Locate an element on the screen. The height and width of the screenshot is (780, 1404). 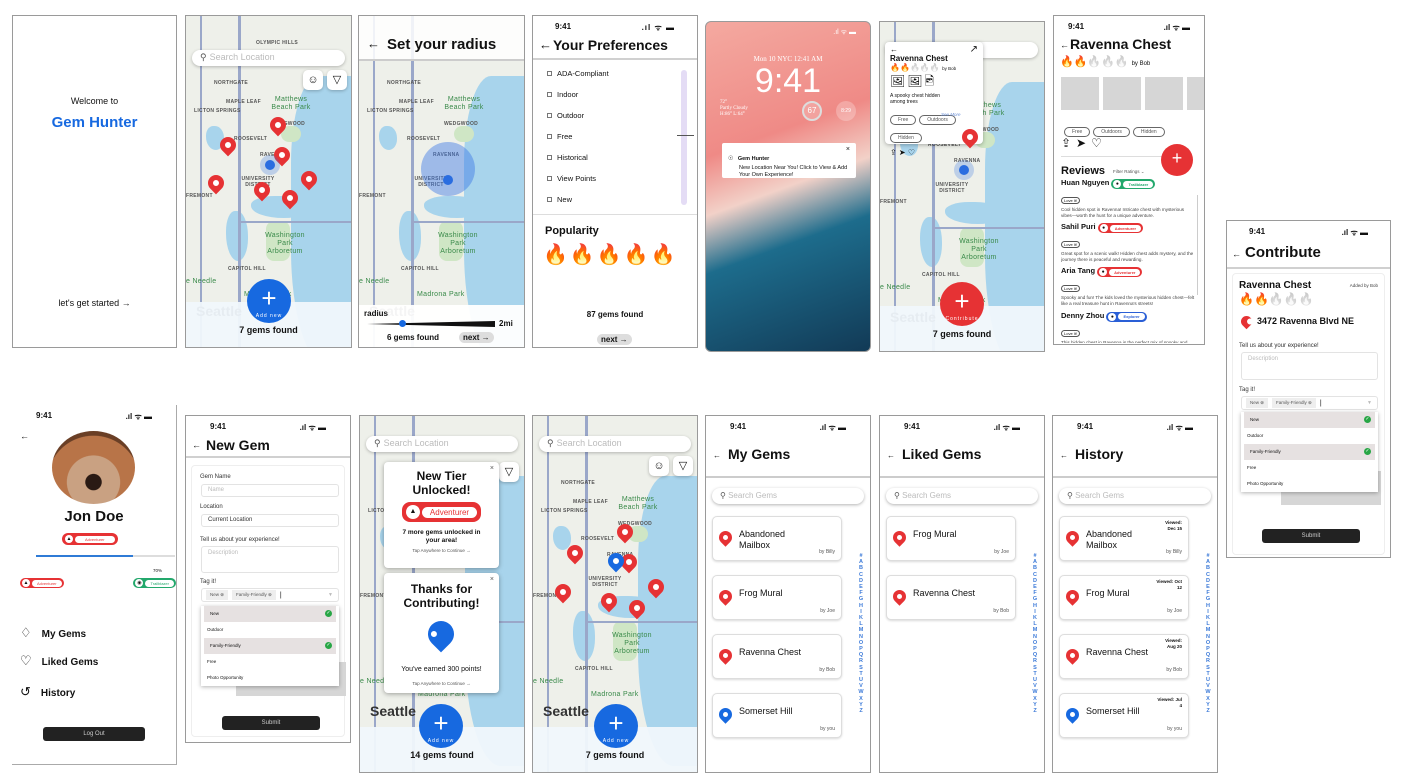
avatar is located at coordinates (93, 467).